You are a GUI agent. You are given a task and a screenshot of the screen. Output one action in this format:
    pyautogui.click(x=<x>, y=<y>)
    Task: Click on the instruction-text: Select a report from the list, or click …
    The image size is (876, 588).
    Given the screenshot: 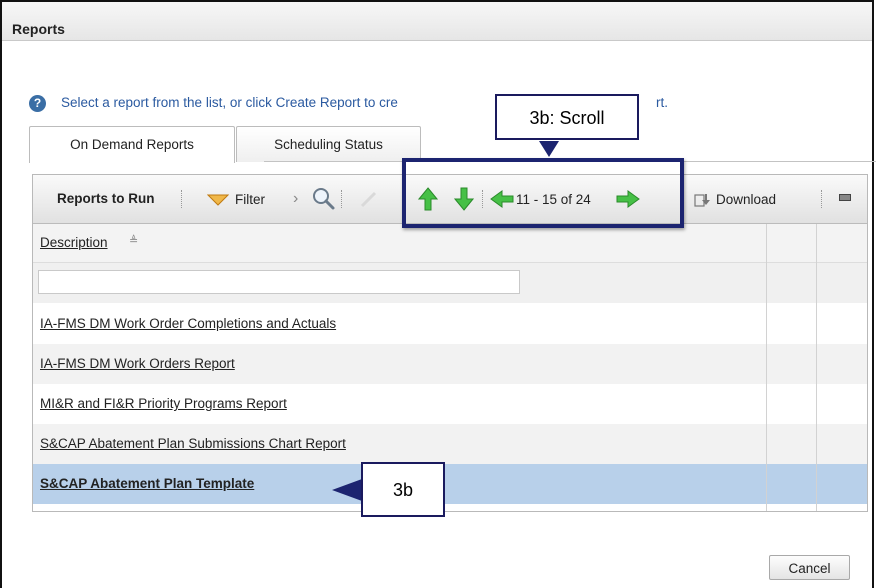 What is the action you would take?
    pyautogui.click(x=364, y=102)
    